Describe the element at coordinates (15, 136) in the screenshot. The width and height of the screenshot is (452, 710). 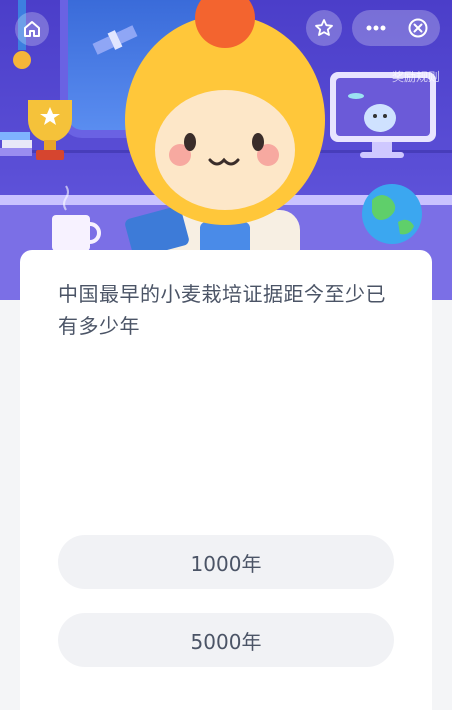
I see `book` at that location.